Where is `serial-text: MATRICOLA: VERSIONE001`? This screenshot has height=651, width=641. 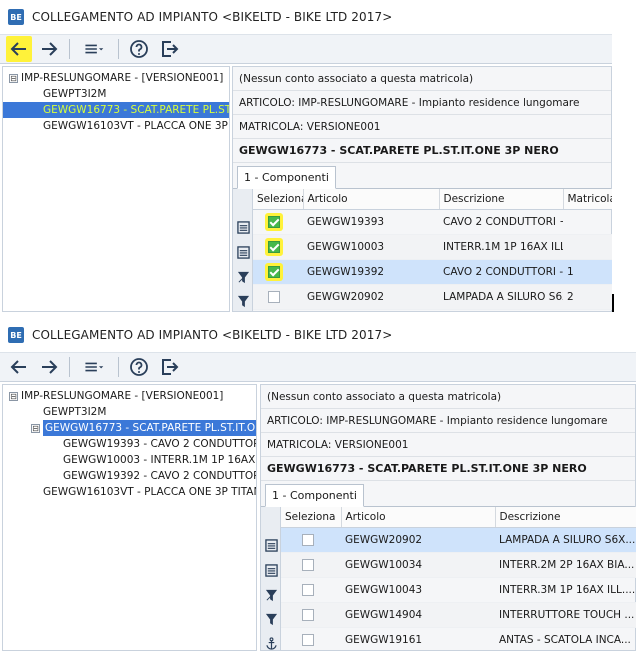 serial-text: MATRICOLA: VERSIONE001 is located at coordinates (448, 445).